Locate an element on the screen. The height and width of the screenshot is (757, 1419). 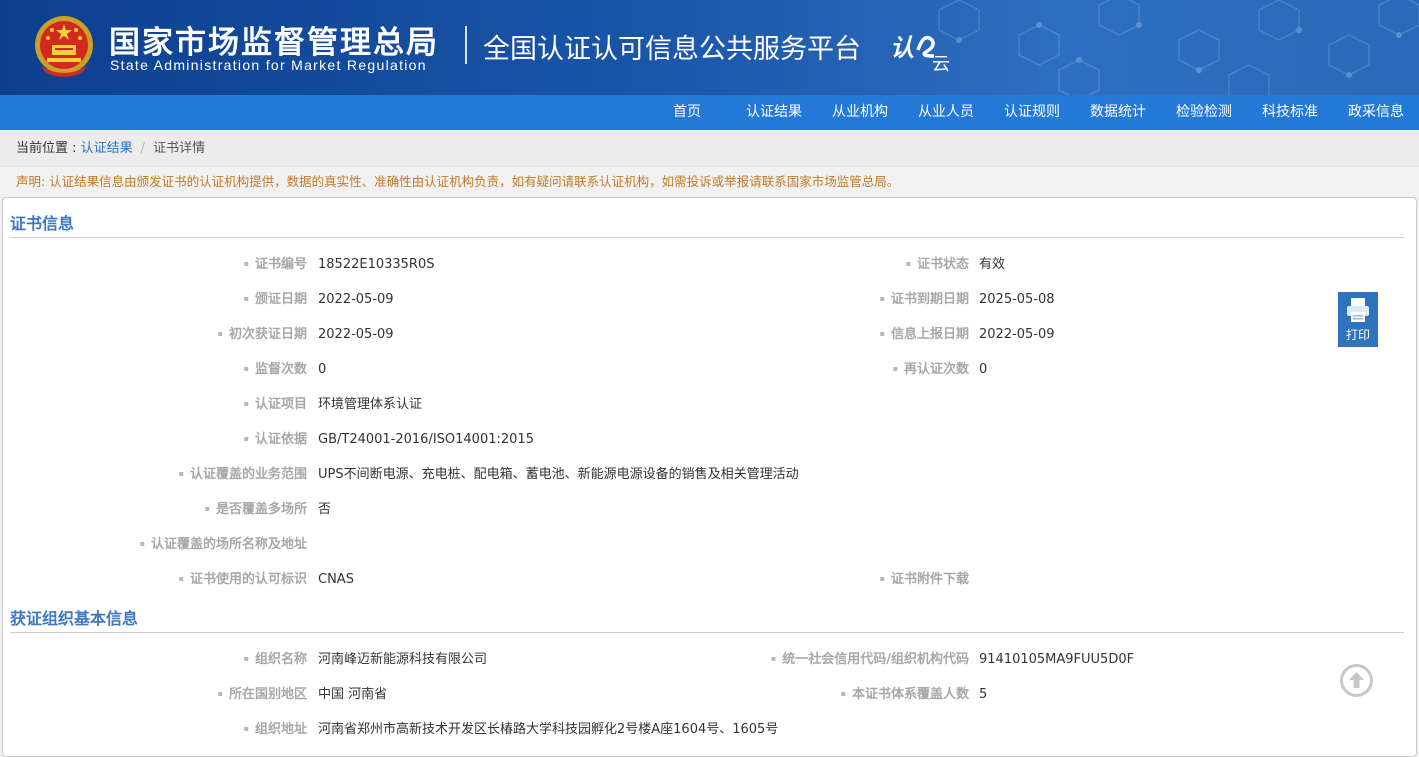
national-emblem-icon is located at coordinates (64, 46).